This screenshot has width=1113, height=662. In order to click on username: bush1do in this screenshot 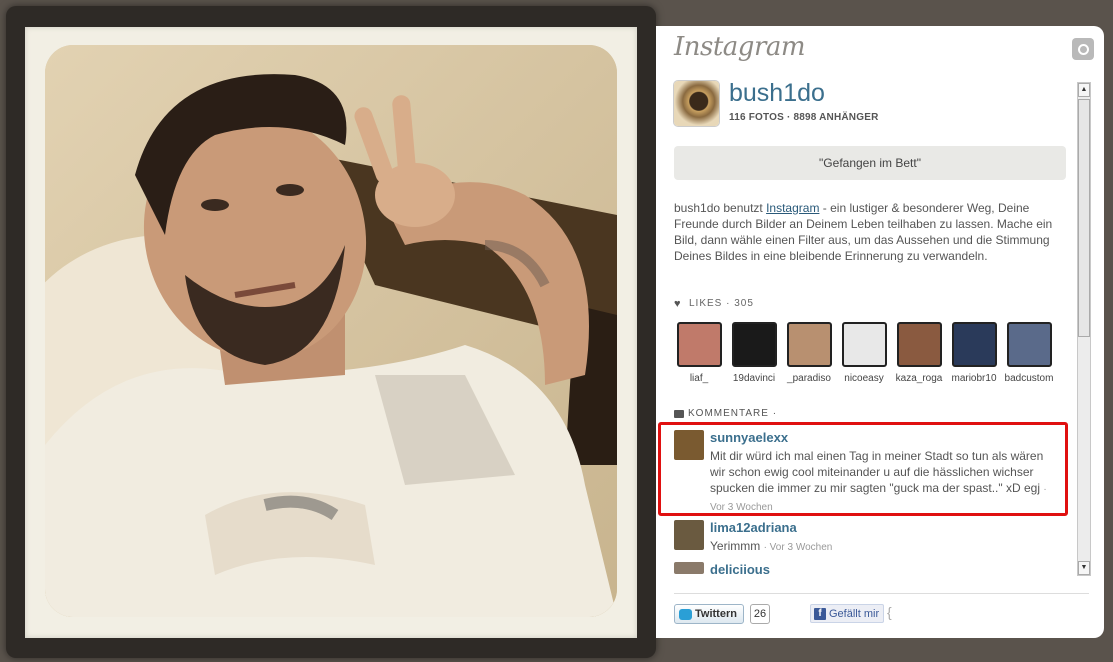, I will do `click(777, 93)`.